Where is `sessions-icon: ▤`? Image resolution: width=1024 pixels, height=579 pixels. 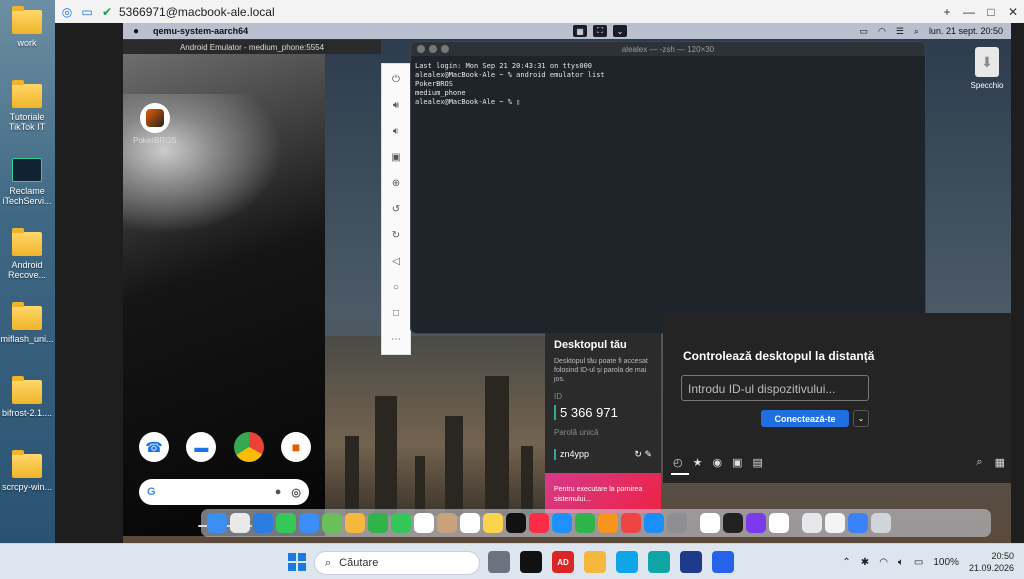 sessions-icon: ▤ is located at coordinates (758, 462).